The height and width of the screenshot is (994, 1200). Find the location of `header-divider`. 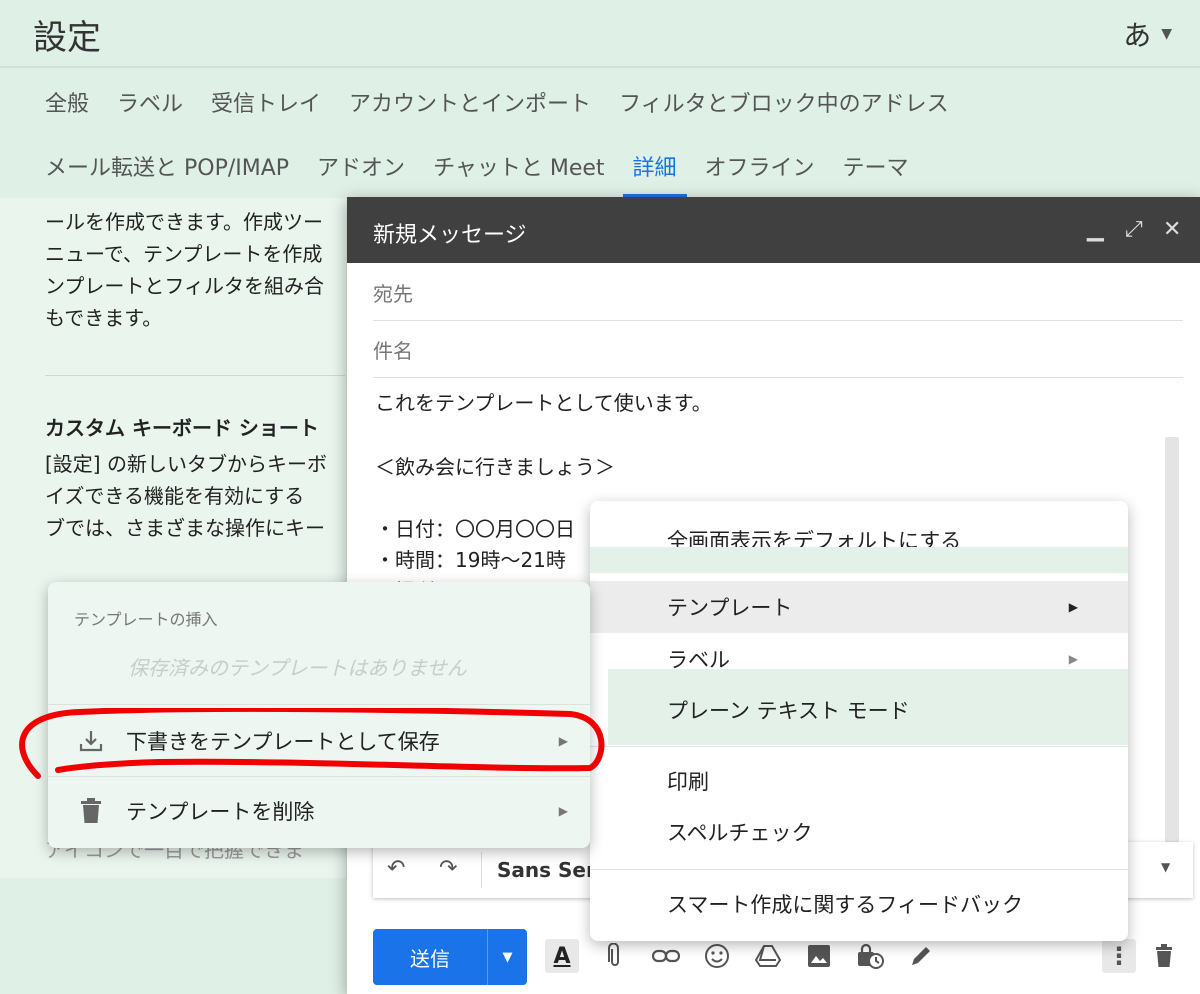

header-divider is located at coordinates (600, 67).